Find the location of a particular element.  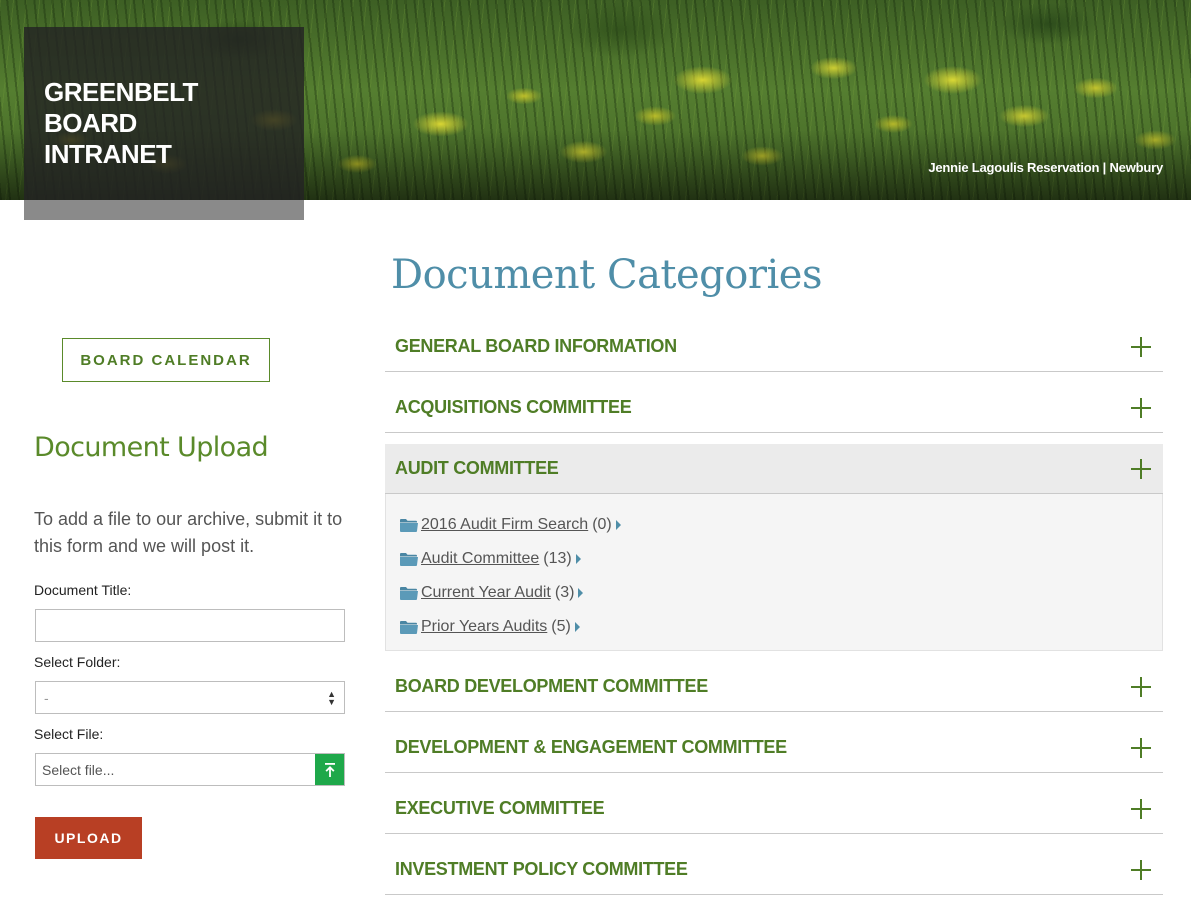

folder-link: 2016 Audit Firm Search is located at coordinates (504, 525).